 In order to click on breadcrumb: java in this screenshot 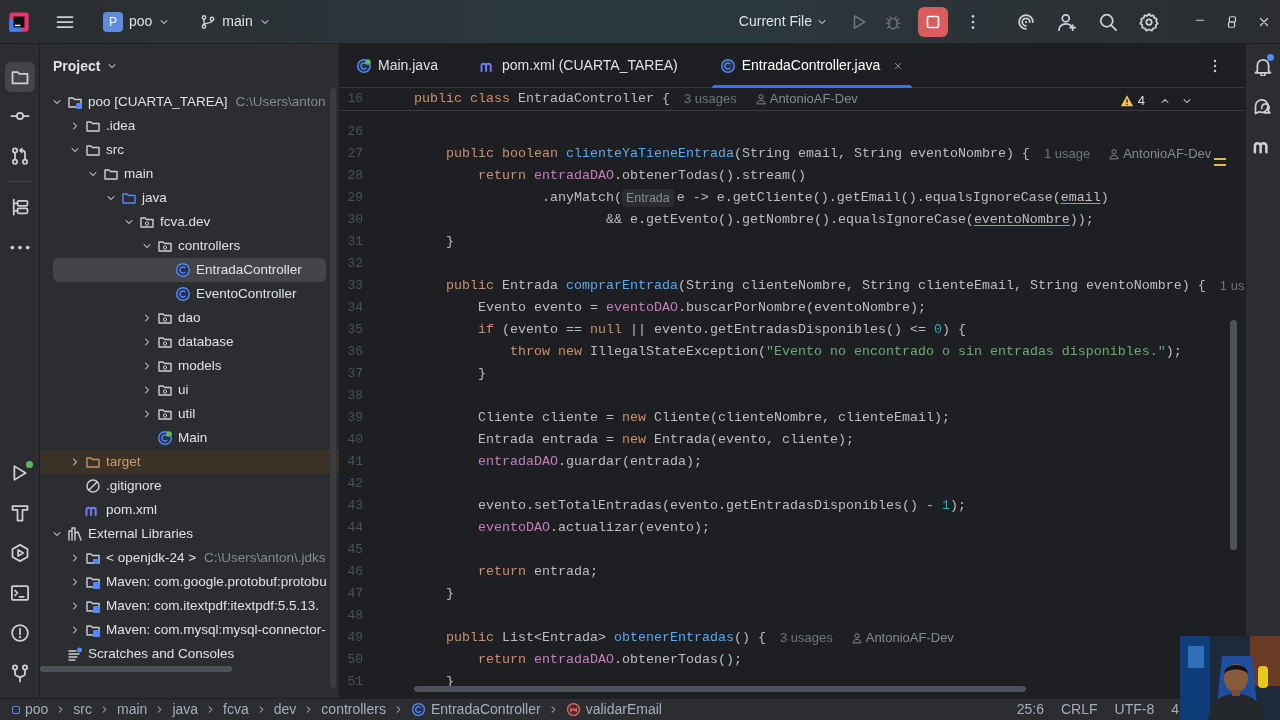, I will do `click(185, 709)`.